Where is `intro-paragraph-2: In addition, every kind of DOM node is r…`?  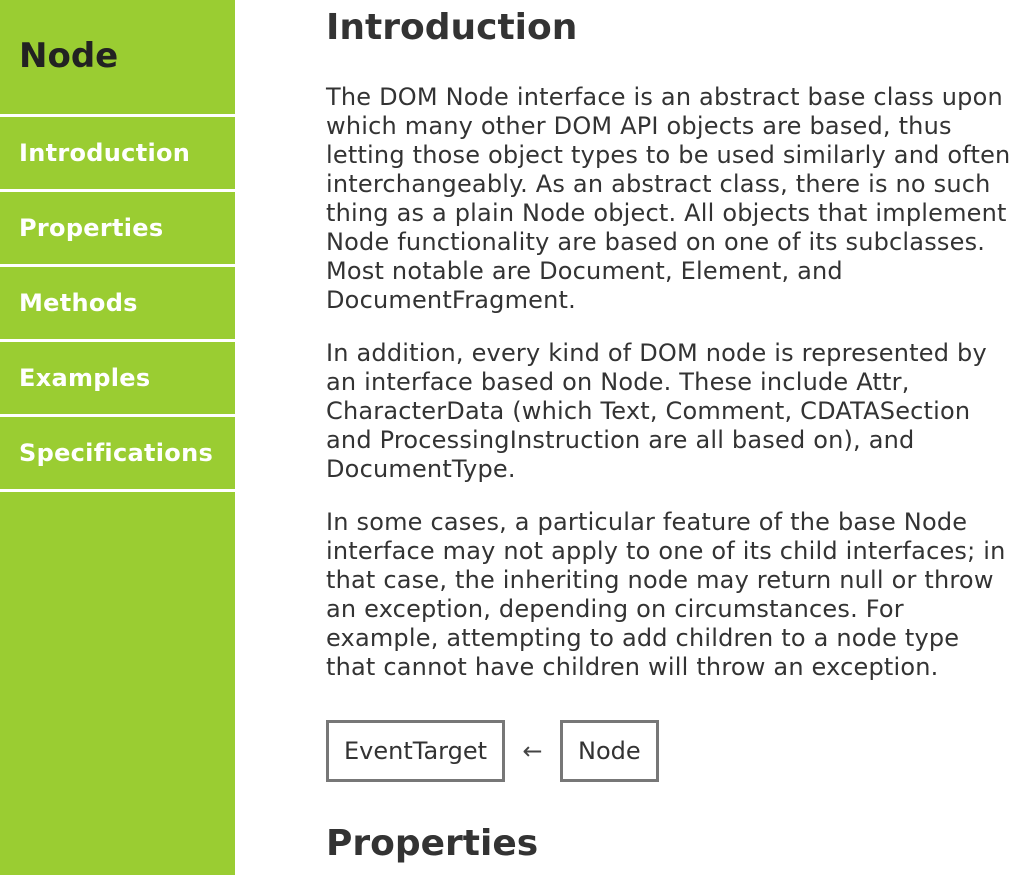 intro-paragraph-2: In addition, every kind of DOM node is r… is located at coordinates (656, 411).